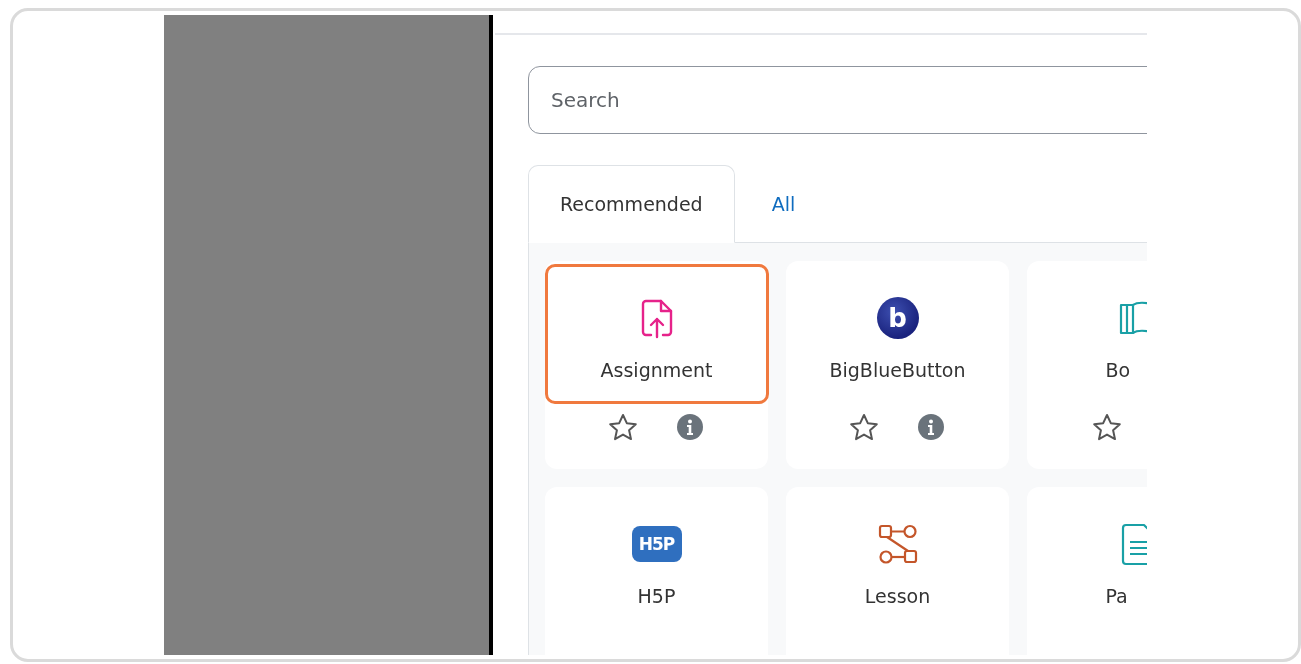 The height and width of the screenshot is (664, 1301). Describe the element at coordinates (656, 370) in the screenshot. I see `activity-name: Assignment` at that location.